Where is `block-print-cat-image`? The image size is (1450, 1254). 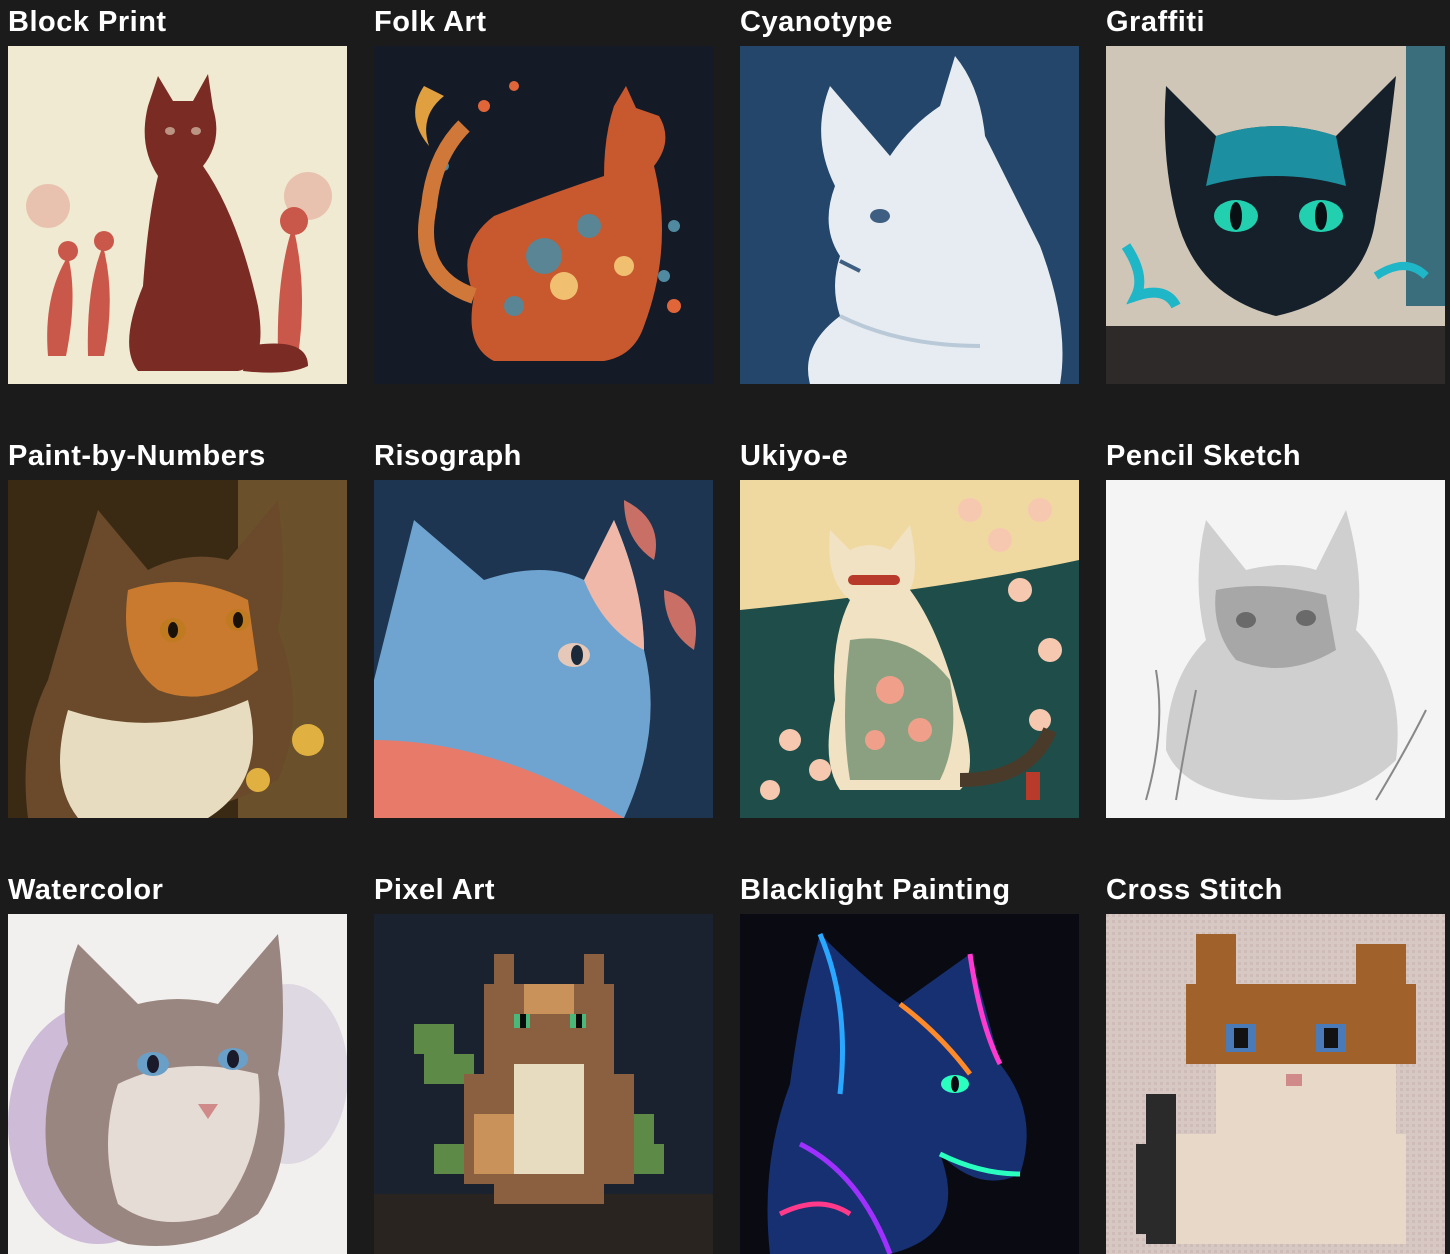 block-print-cat-image is located at coordinates (177, 215).